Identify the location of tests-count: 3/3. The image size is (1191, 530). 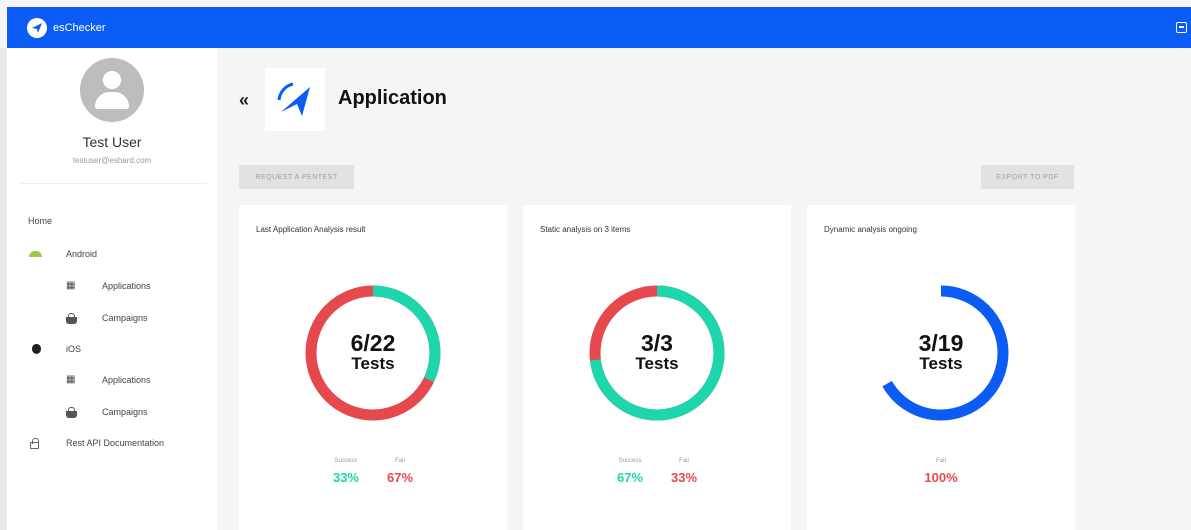
(657, 343).